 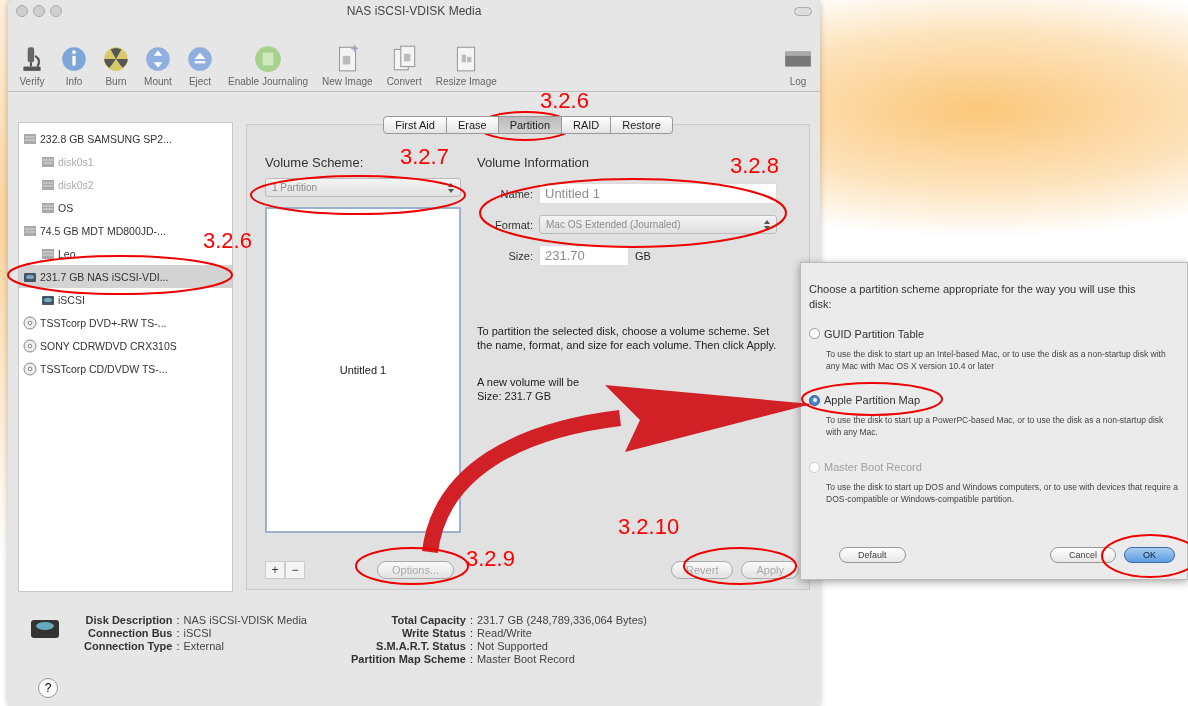 What do you see at coordinates (642, 125) in the screenshot?
I see `tab: Restore` at bounding box center [642, 125].